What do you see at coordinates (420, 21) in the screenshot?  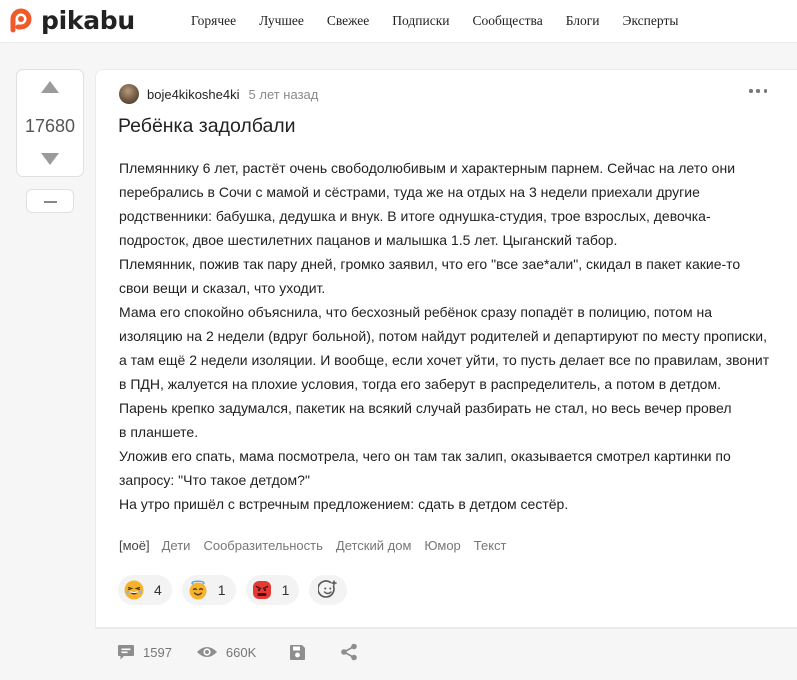 I see `nav-subscriptions: Подписки` at bounding box center [420, 21].